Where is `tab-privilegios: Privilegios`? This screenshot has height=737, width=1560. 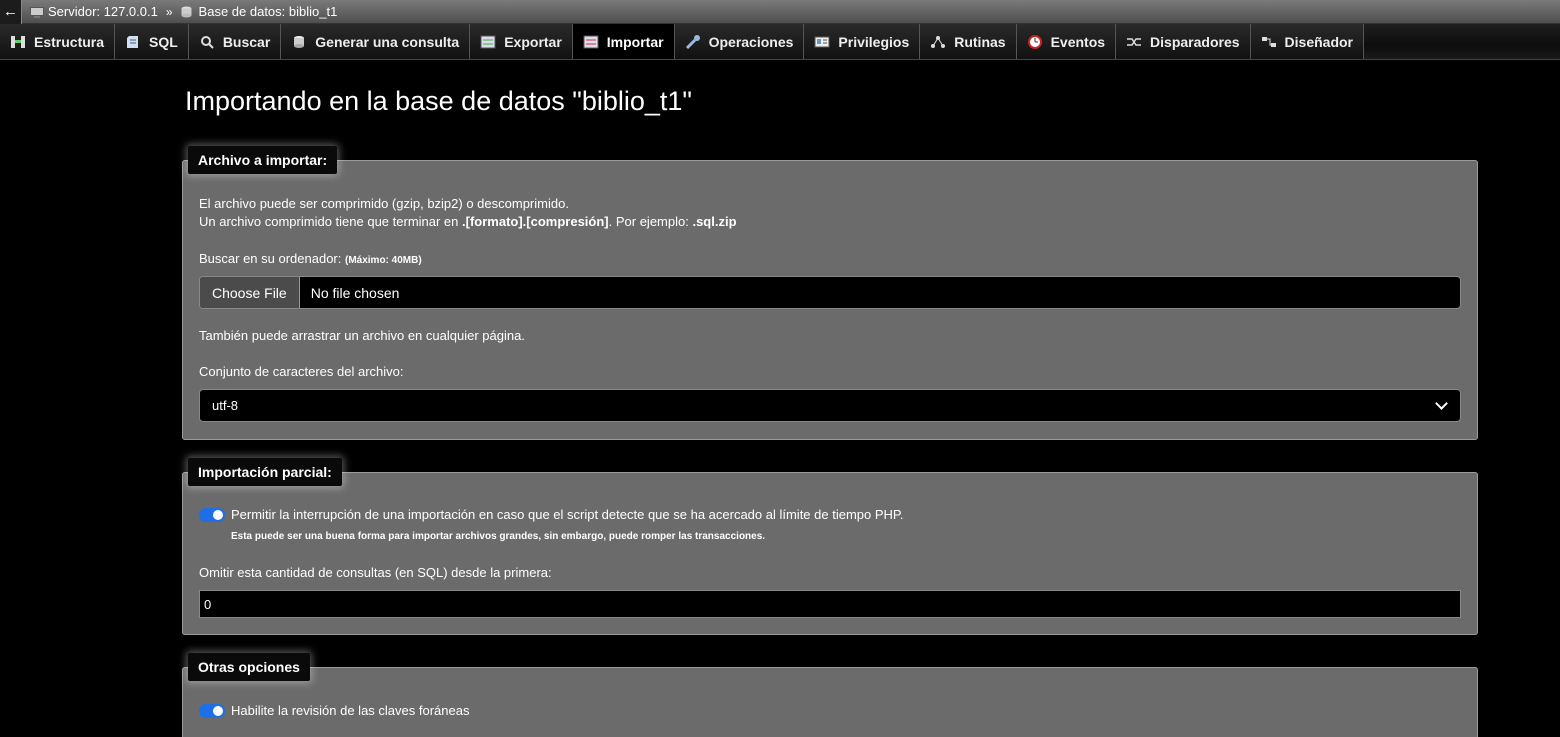 tab-privilegios: Privilegios is located at coordinates (862, 41).